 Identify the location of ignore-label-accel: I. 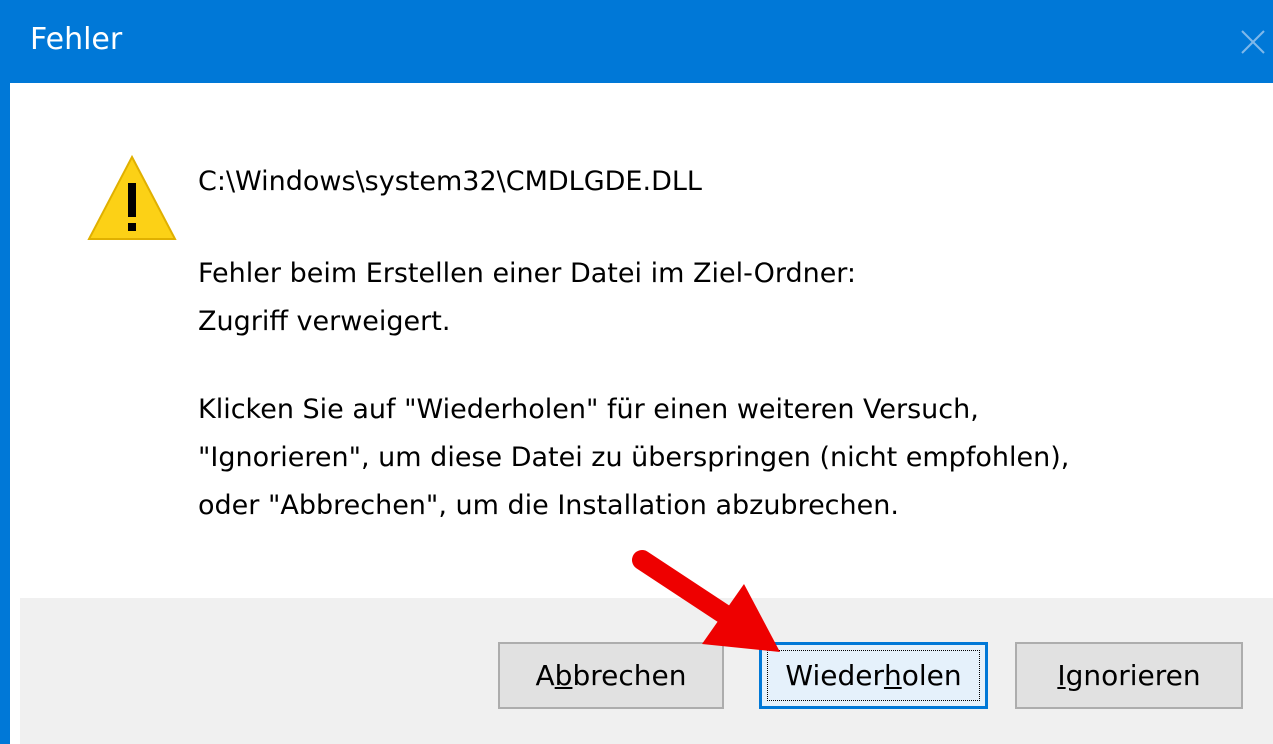
(1061, 675).